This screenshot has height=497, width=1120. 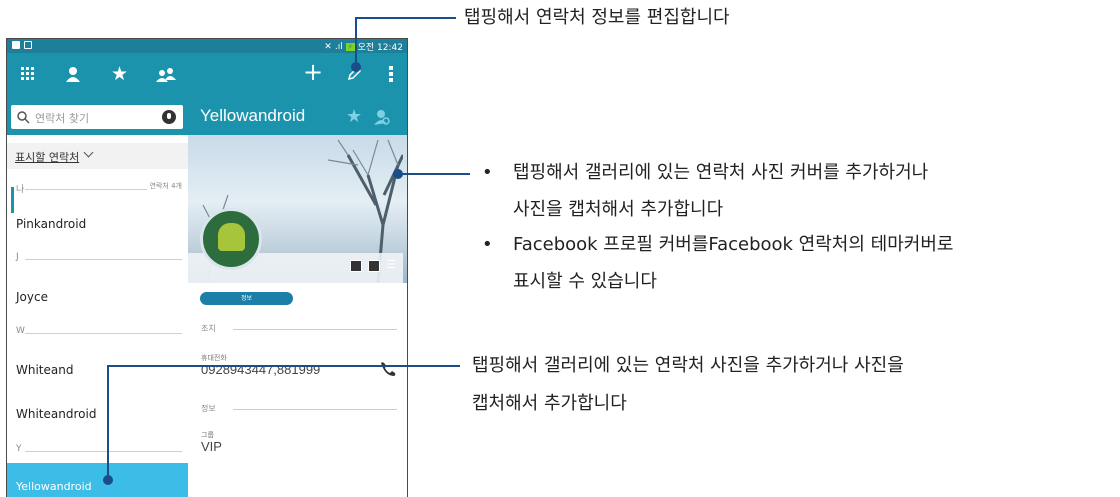 I want to click on cover-annotation-2b: 표시할 수 있습니다, so click(x=585, y=281).